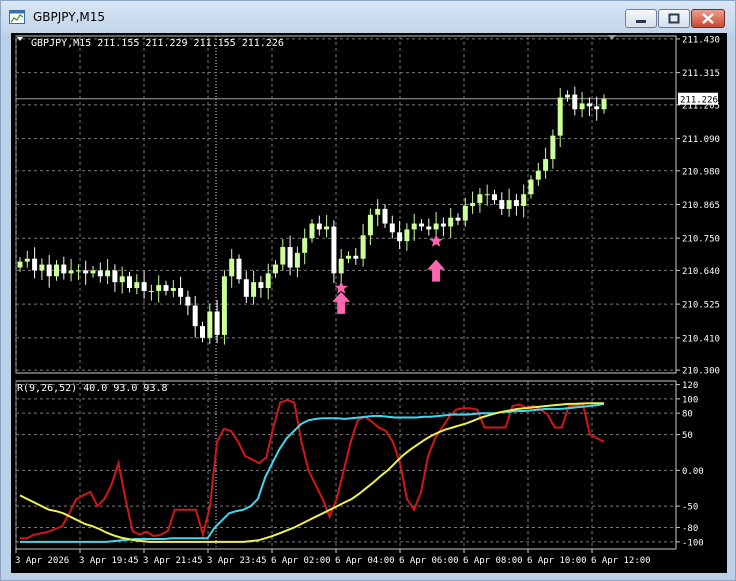 This screenshot has height=581, width=736. Describe the element at coordinates (17, 17) in the screenshot. I see `chart-window-icon` at that location.